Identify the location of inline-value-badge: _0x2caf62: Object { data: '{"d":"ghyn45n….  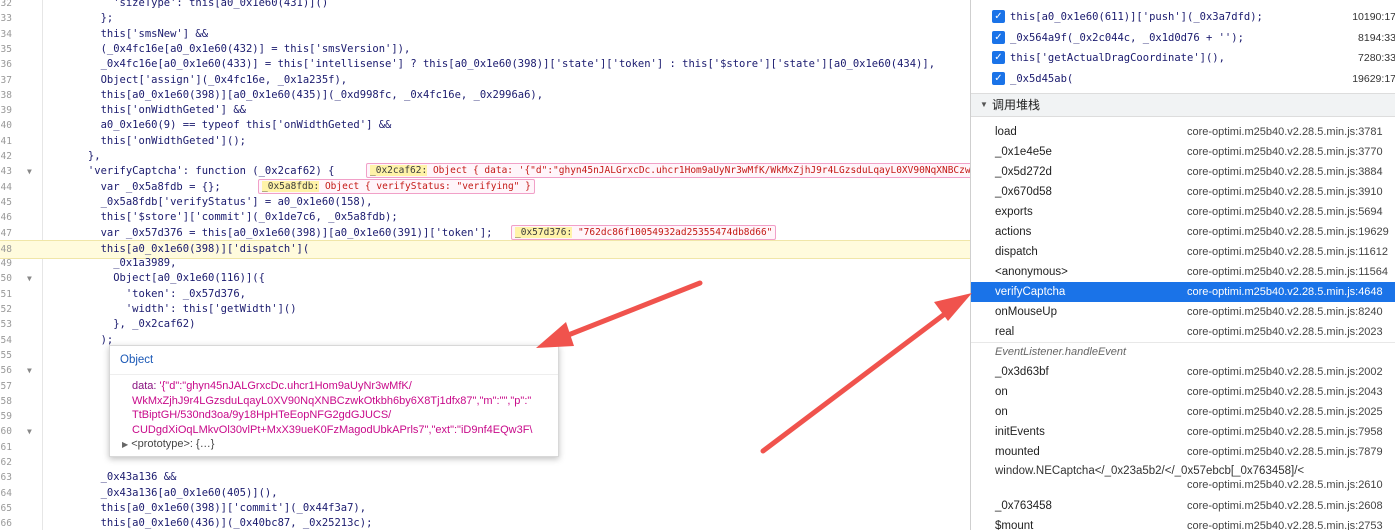
(668, 171).